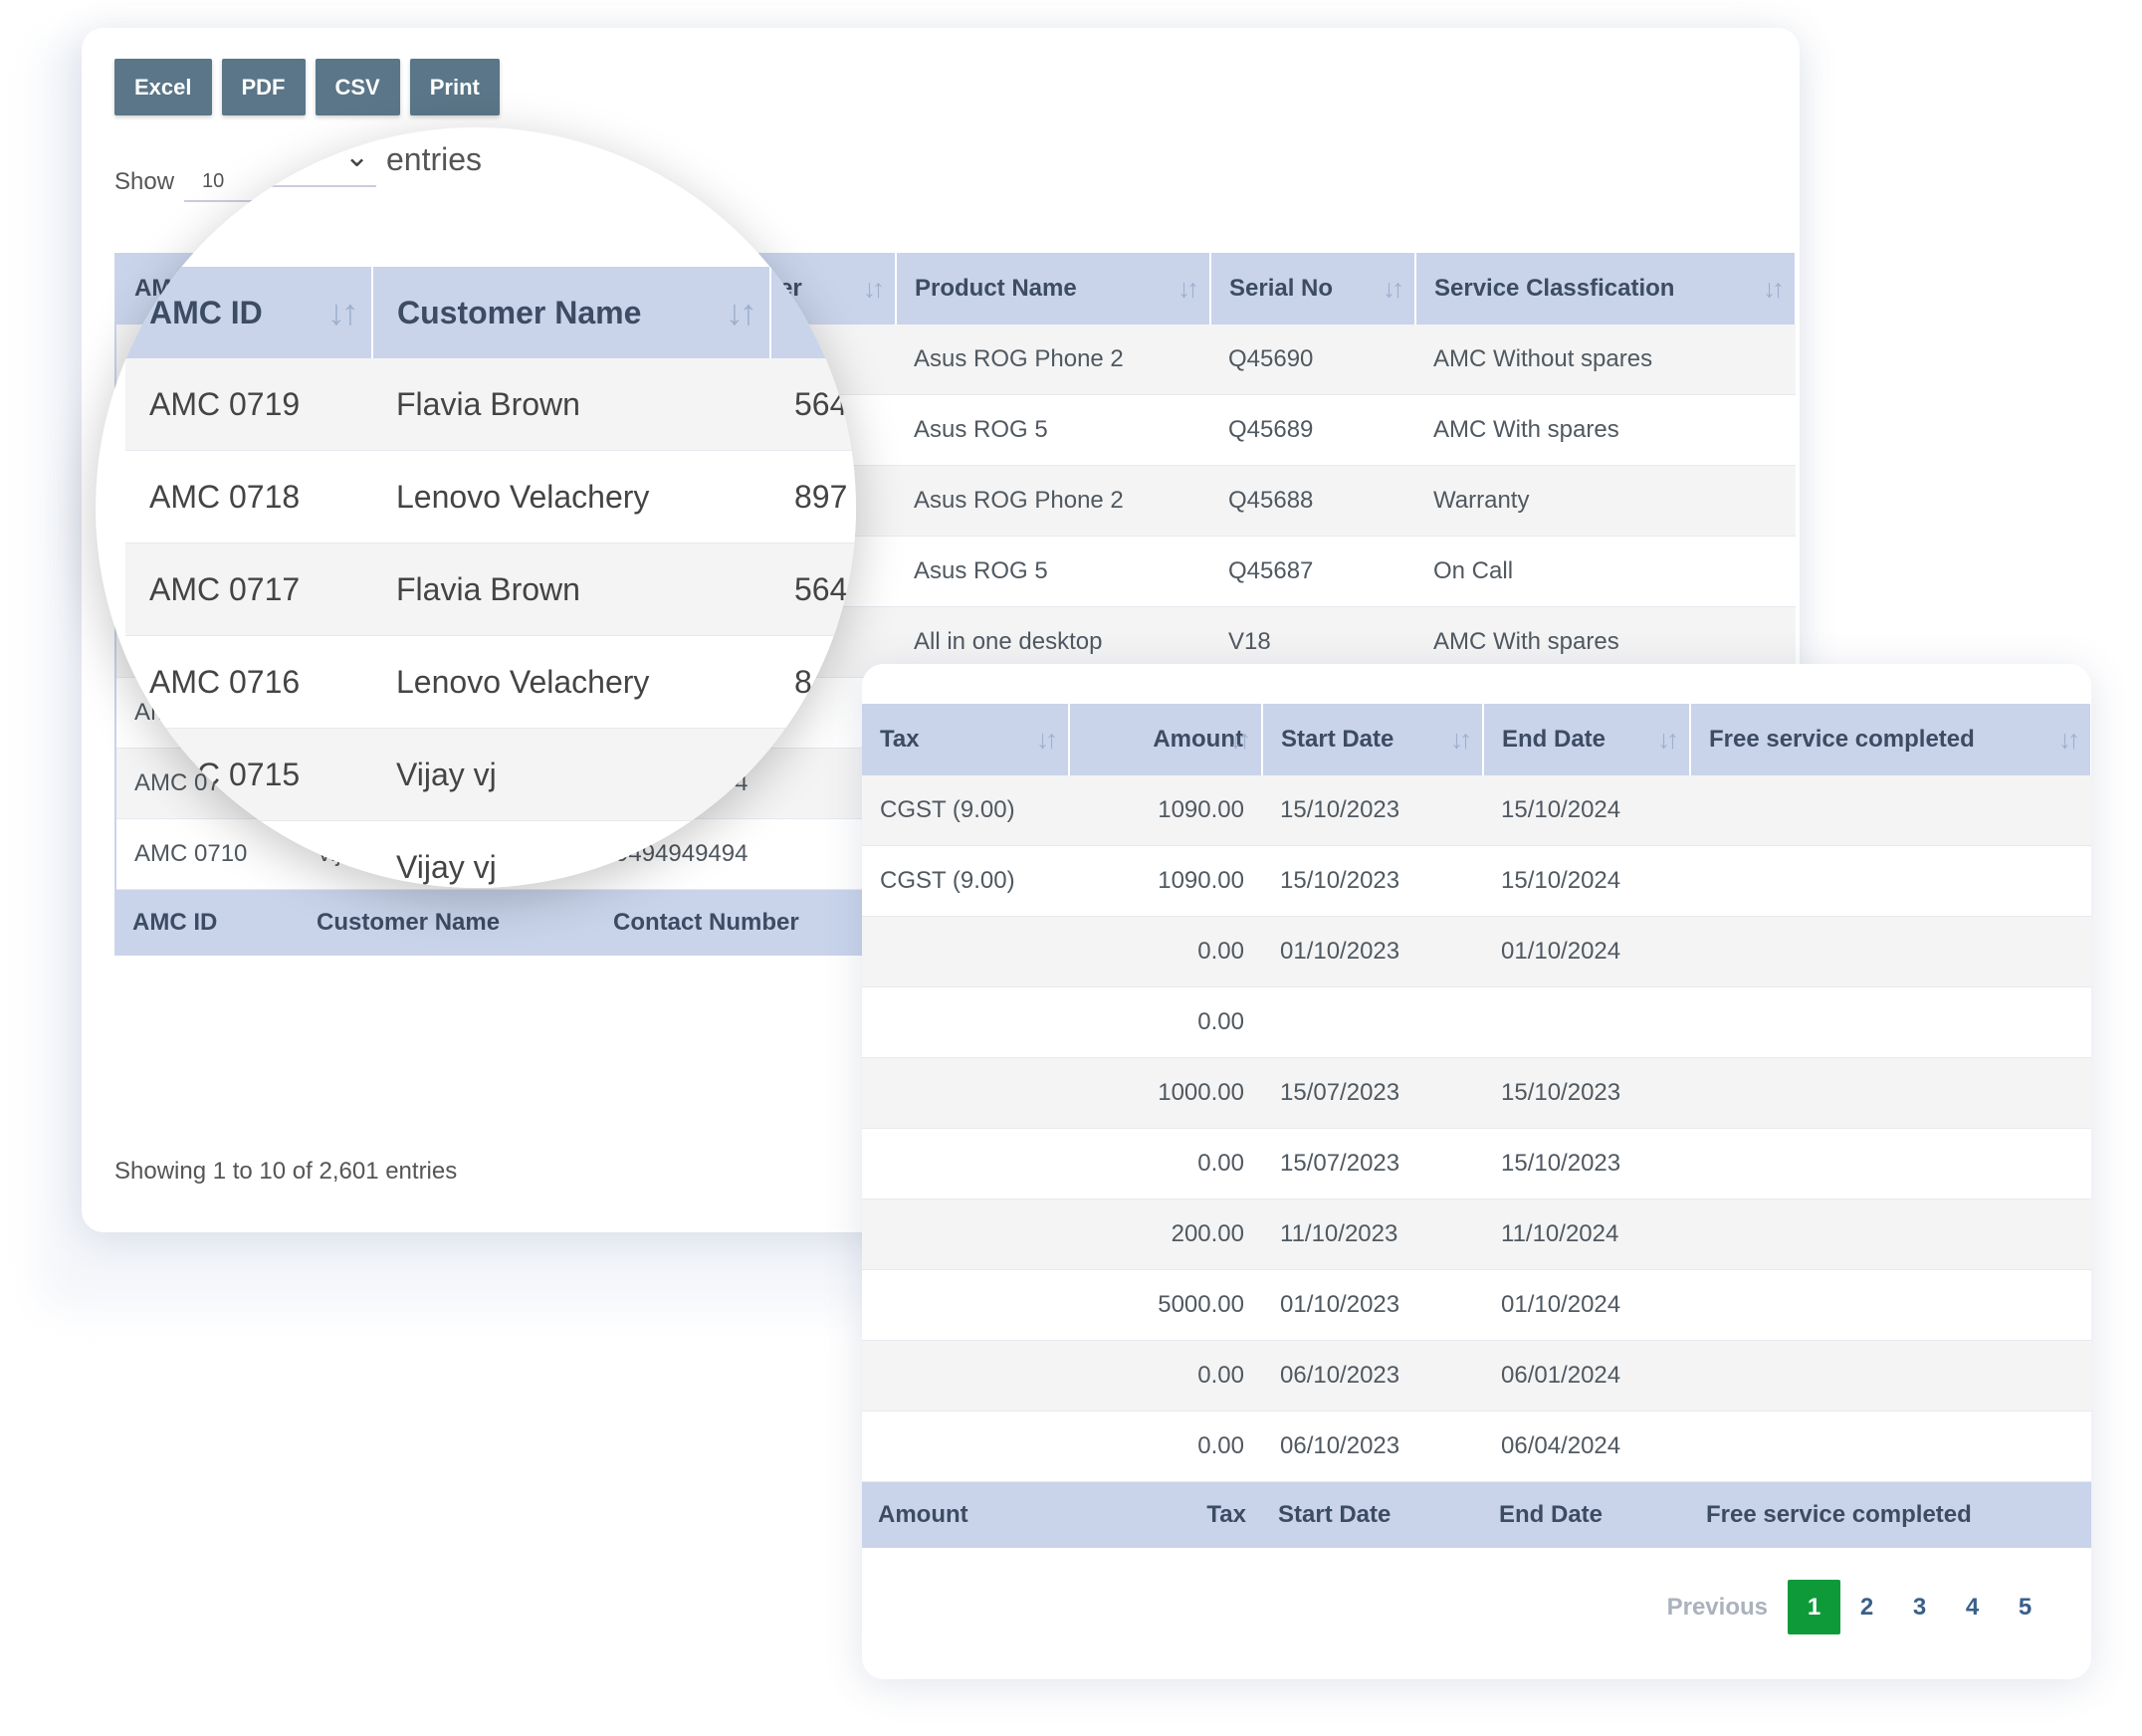  Describe the element at coordinates (163, 87) in the screenshot. I see `excel-button: Excel` at that location.